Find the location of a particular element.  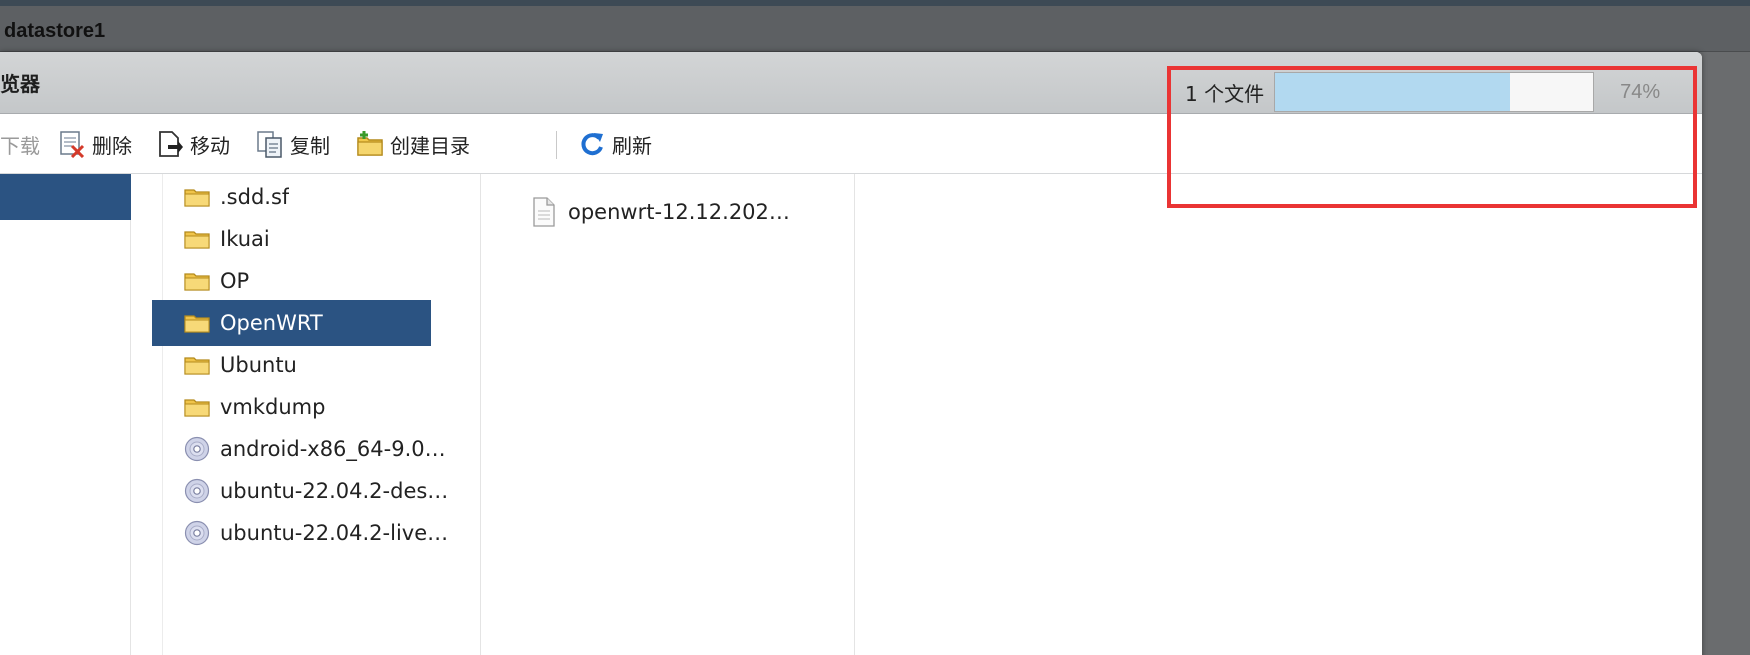

create-directory-button: 创建目录 is located at coordinates (413, 144).